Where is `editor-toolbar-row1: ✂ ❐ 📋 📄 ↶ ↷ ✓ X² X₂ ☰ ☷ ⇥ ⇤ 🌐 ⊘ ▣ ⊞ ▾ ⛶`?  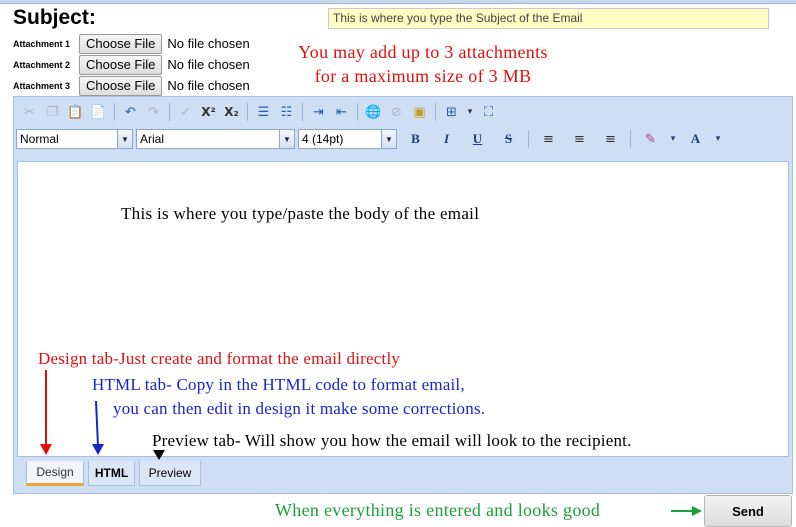
editor-toolbar-row1: ✂ ❐ 📋 📄 ↶ ↷ ✓ X² X₂ ☰ ☷ ⇥ ⇤ 🌐 ⊘ ▣ ⊞ ▾ ⛶ is located at coordinates (259, 112).